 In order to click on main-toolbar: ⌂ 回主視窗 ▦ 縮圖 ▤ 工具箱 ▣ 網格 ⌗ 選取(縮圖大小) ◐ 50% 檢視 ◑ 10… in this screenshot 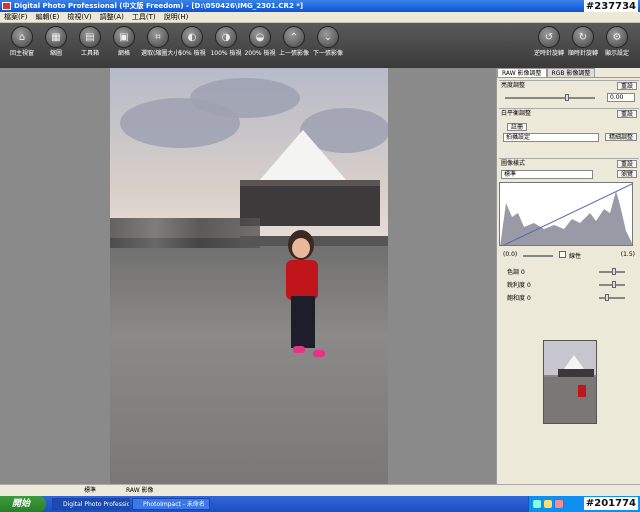, I will do `click(320, 45)`.